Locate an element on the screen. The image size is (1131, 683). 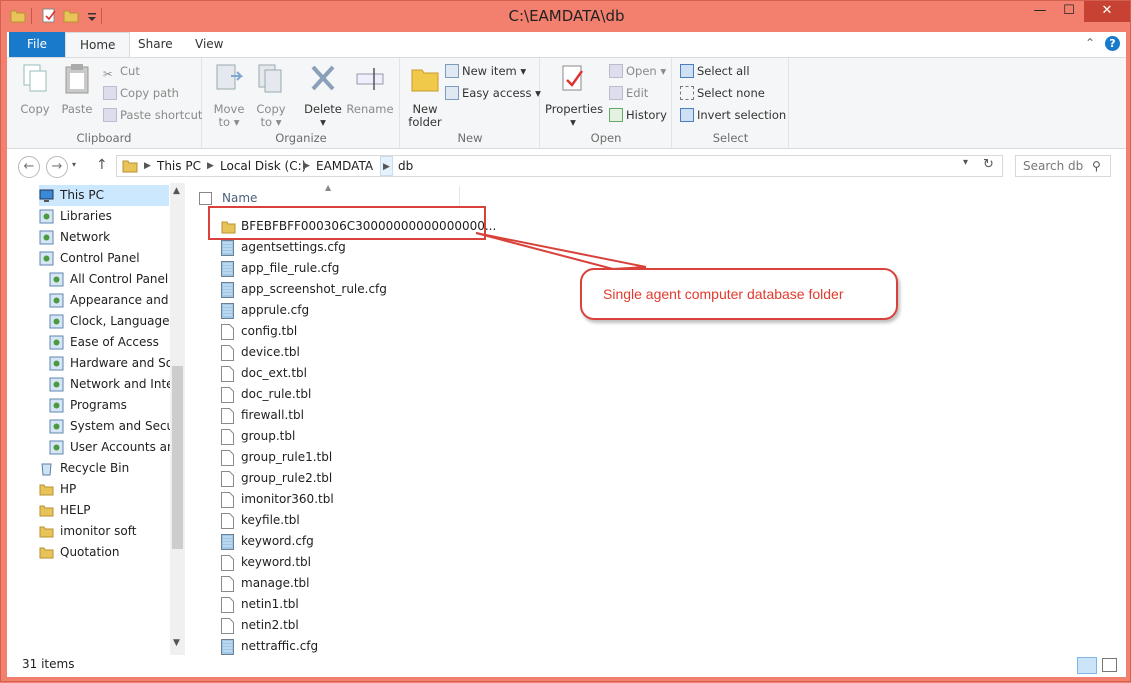
nav-item-label: Programs is located at coordinates (98, 405).